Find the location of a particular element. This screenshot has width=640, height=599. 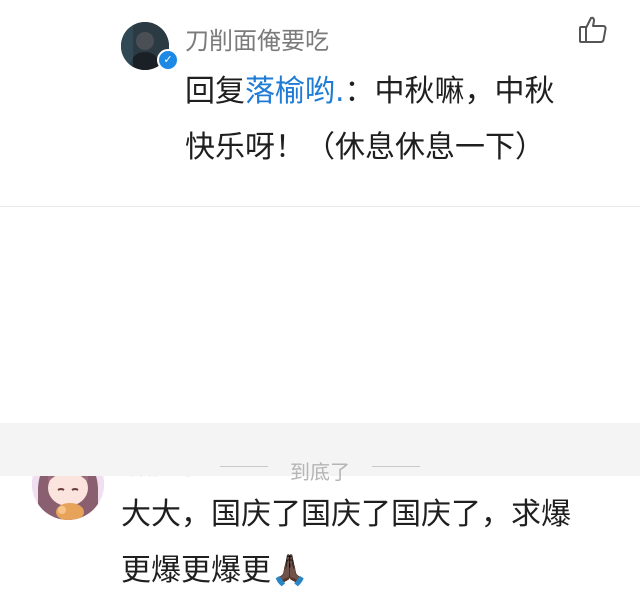

comment-text-line2: 快乐呀！（休息休息一下） is located at coordinates (365, 147).